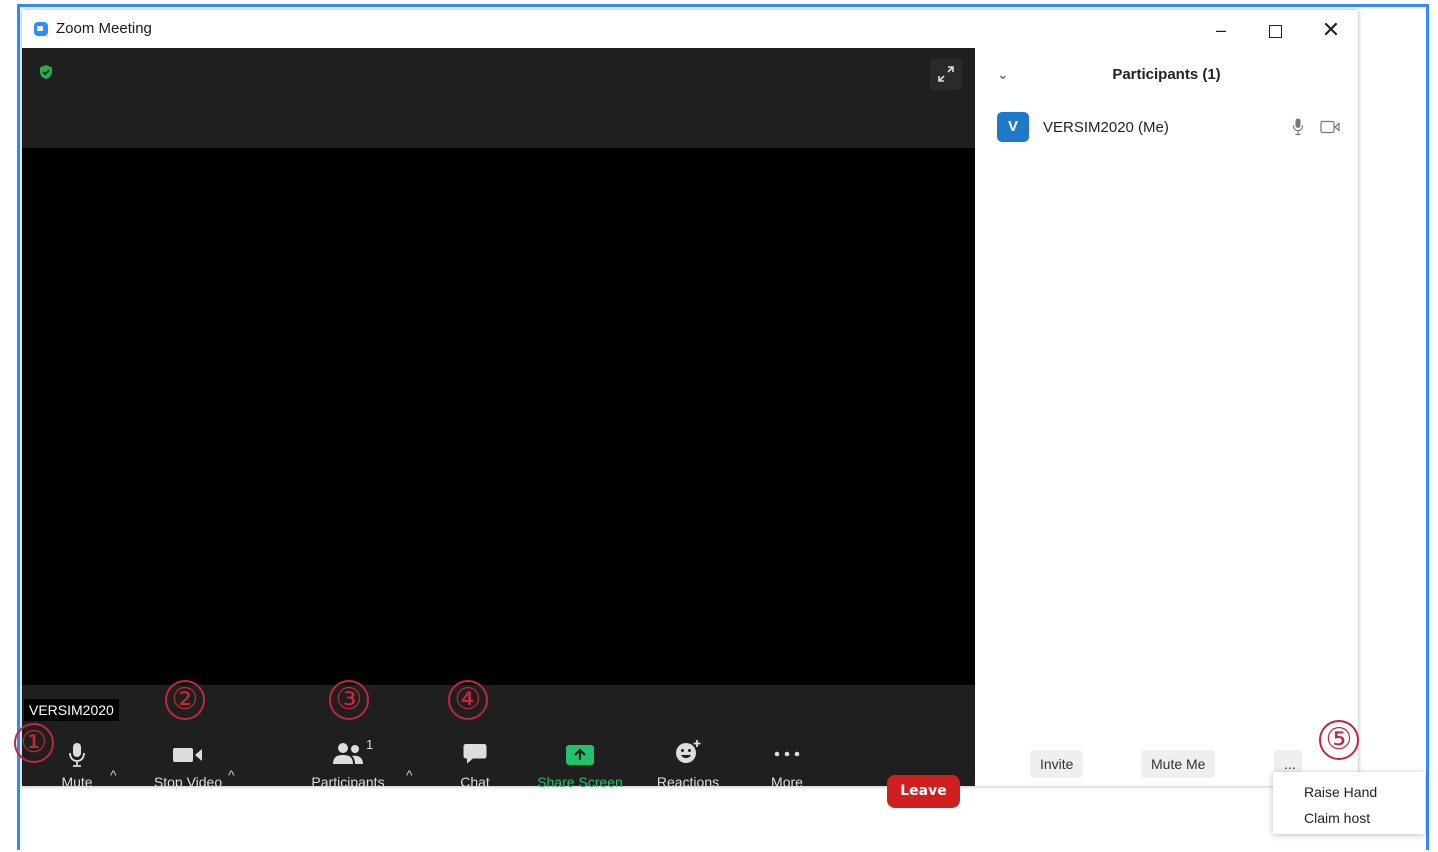  Describe the element at coordinates (1178, 764) in the screenshot. I see `mute-me-button: Mute Me` at that location.